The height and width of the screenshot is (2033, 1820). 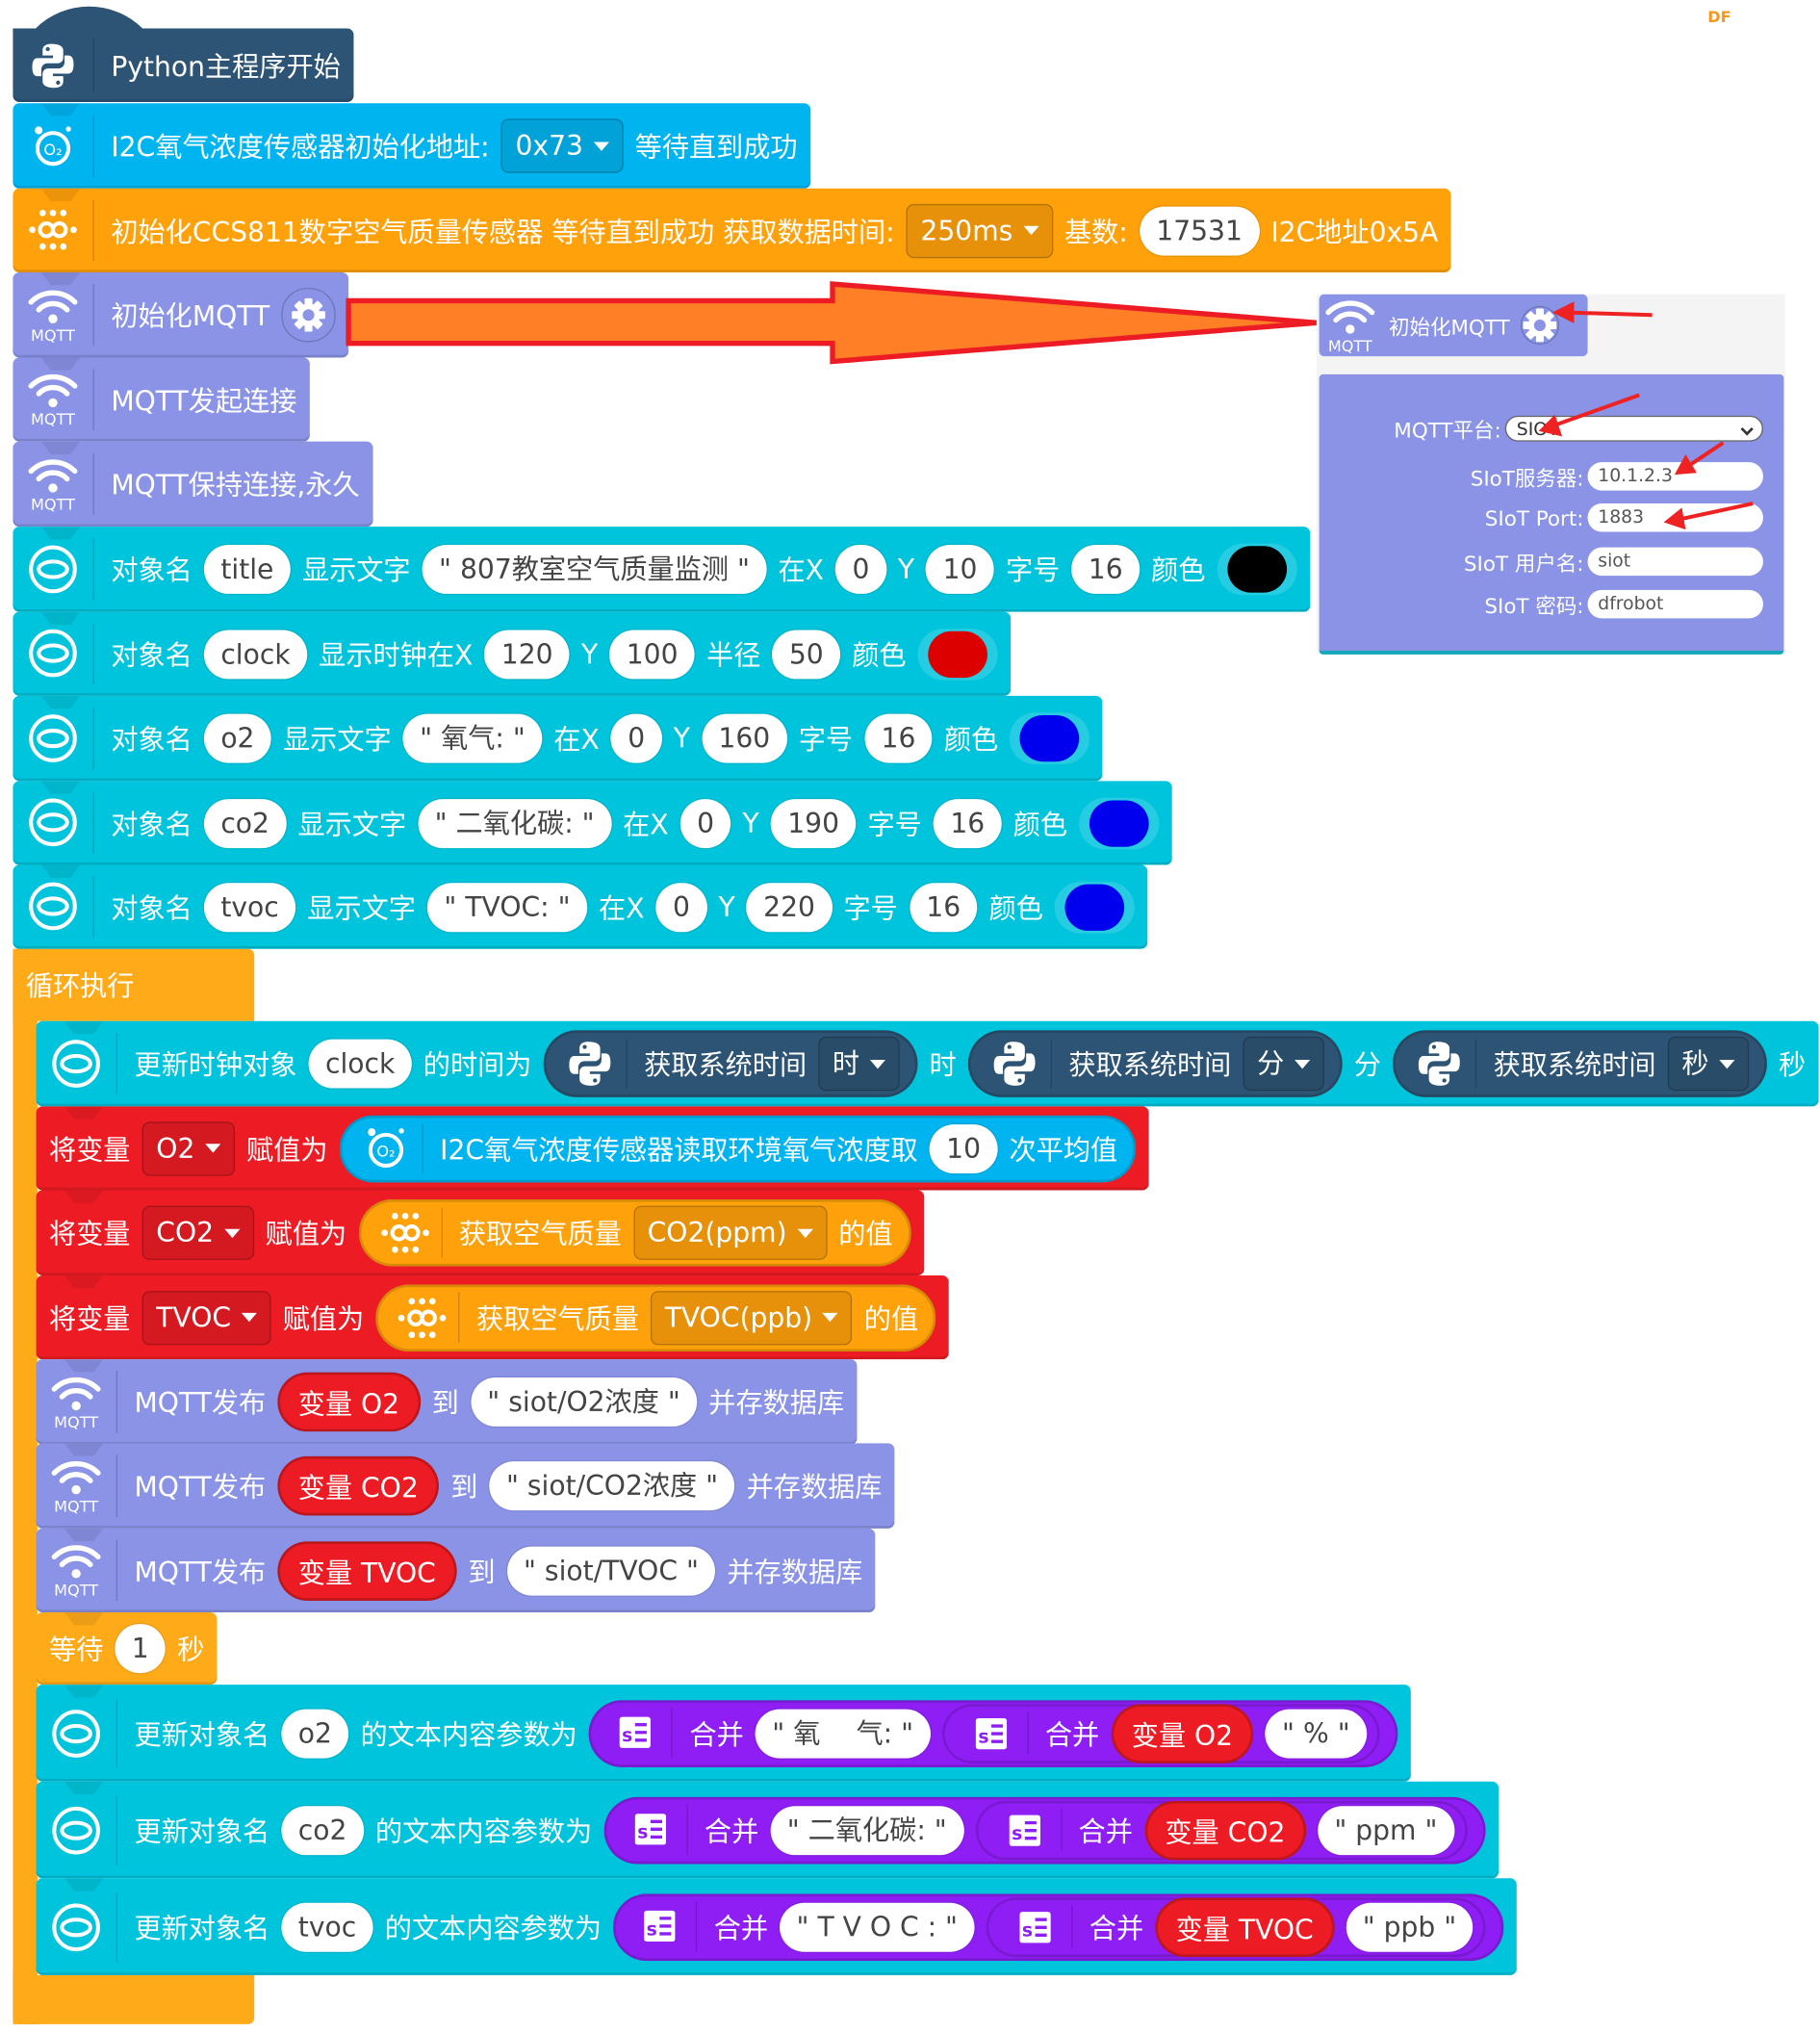 I want to click on annotation-red-arrows, so click(x=1646, y=415).